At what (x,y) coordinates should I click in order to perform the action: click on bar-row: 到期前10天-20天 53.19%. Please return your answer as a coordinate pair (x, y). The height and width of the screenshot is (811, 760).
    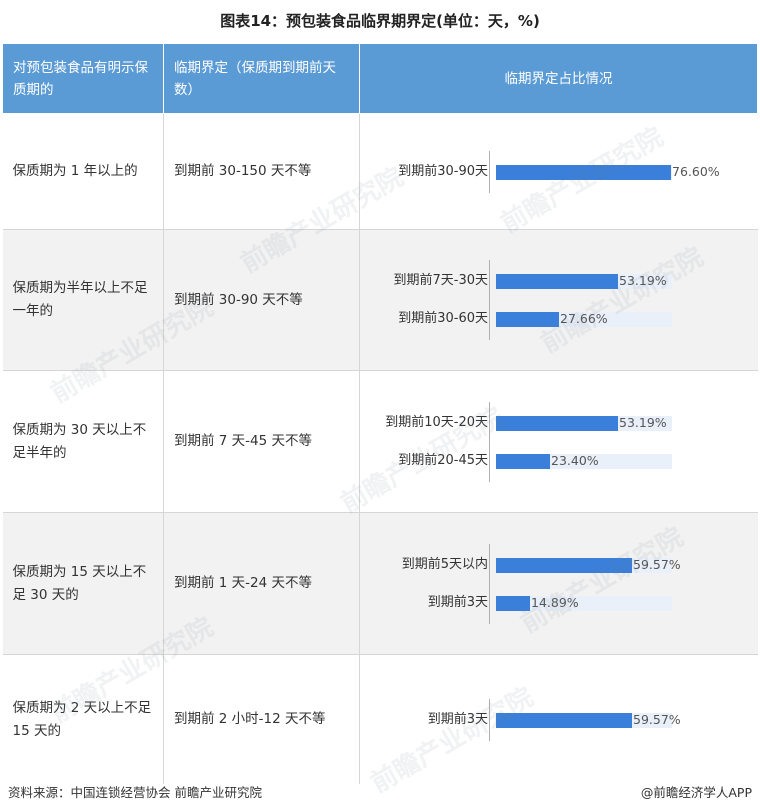
    Looking at the image, I should click on (555, 423).